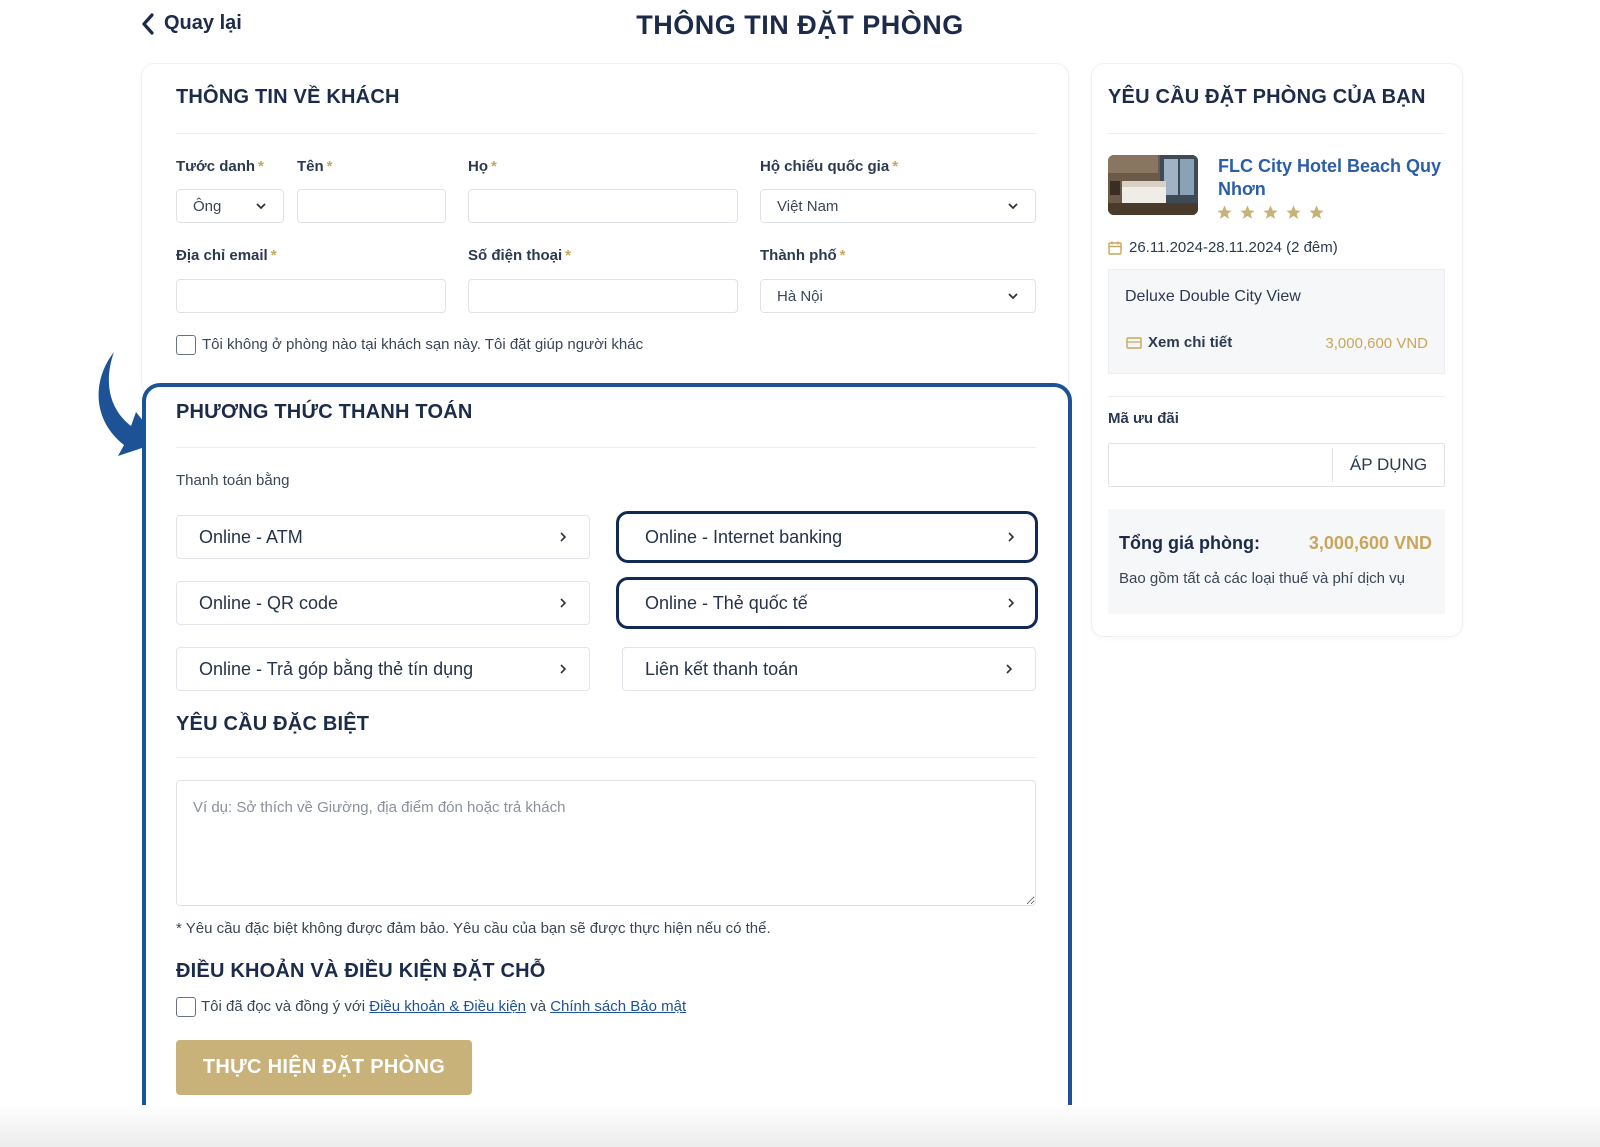  Describe the element at coordinates (798, 255) in the screenshot. I see `city-label-text: Thành phố` at that location.